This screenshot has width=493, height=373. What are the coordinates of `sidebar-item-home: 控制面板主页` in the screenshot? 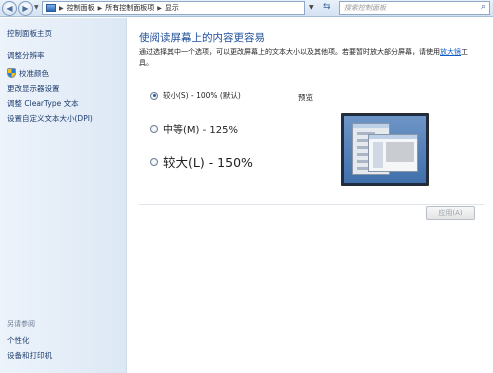 It's located at (29, 33).